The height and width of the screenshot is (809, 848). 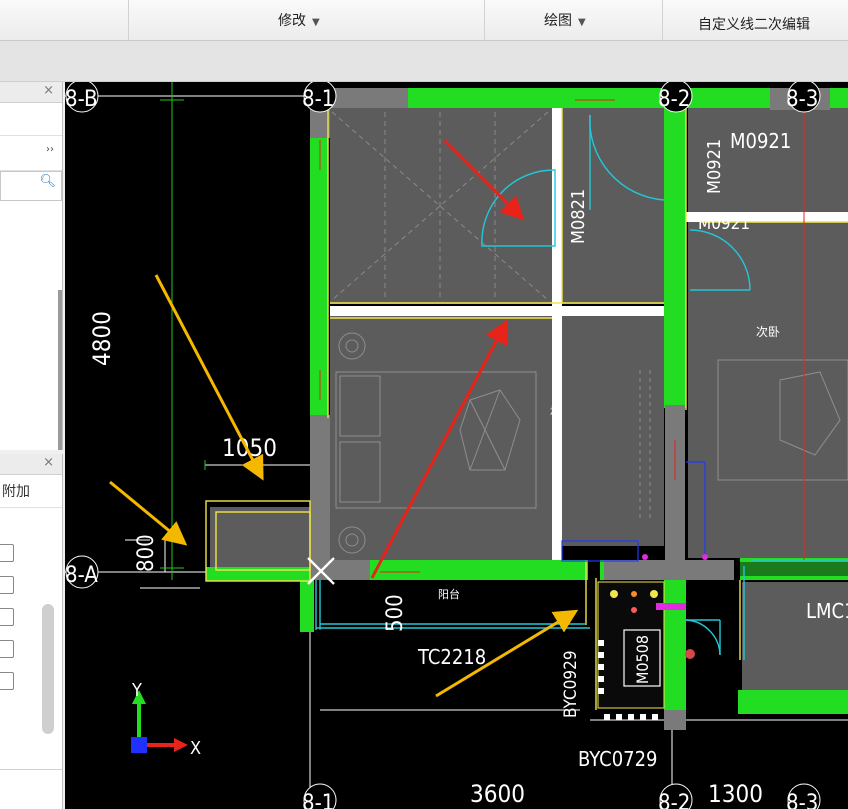 I want to click on double-chevron-right-icon: ››, so click(x=50, y=149).